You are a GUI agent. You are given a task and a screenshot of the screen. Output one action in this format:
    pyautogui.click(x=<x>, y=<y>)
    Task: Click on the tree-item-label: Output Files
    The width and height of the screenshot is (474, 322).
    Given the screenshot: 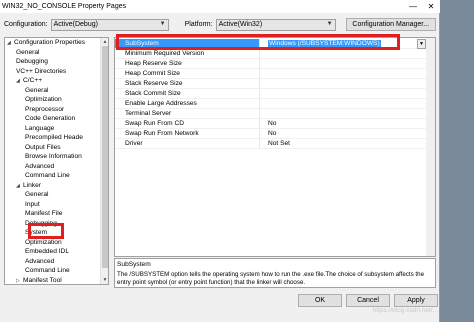 What is the action you would take?
    pyautogui.click(x=43, y=147)
    